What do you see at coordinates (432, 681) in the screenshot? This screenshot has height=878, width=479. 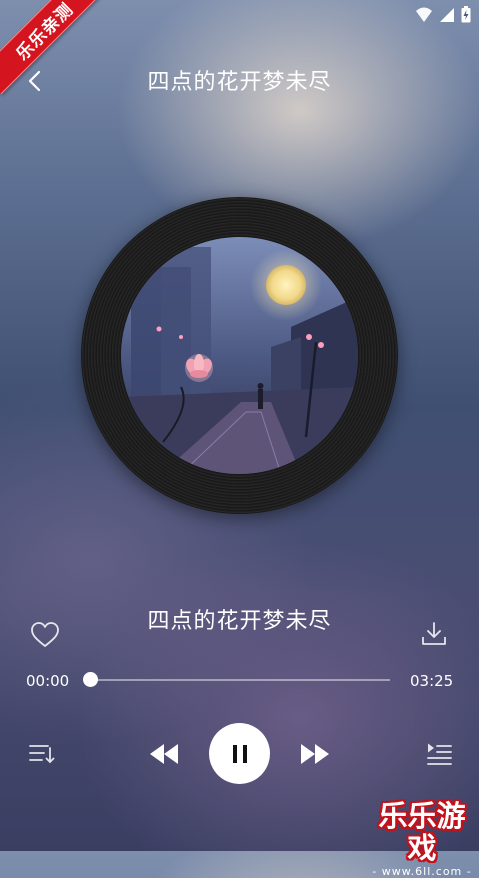 I see `total-time: 03:25` at bounding box center [432, 681].